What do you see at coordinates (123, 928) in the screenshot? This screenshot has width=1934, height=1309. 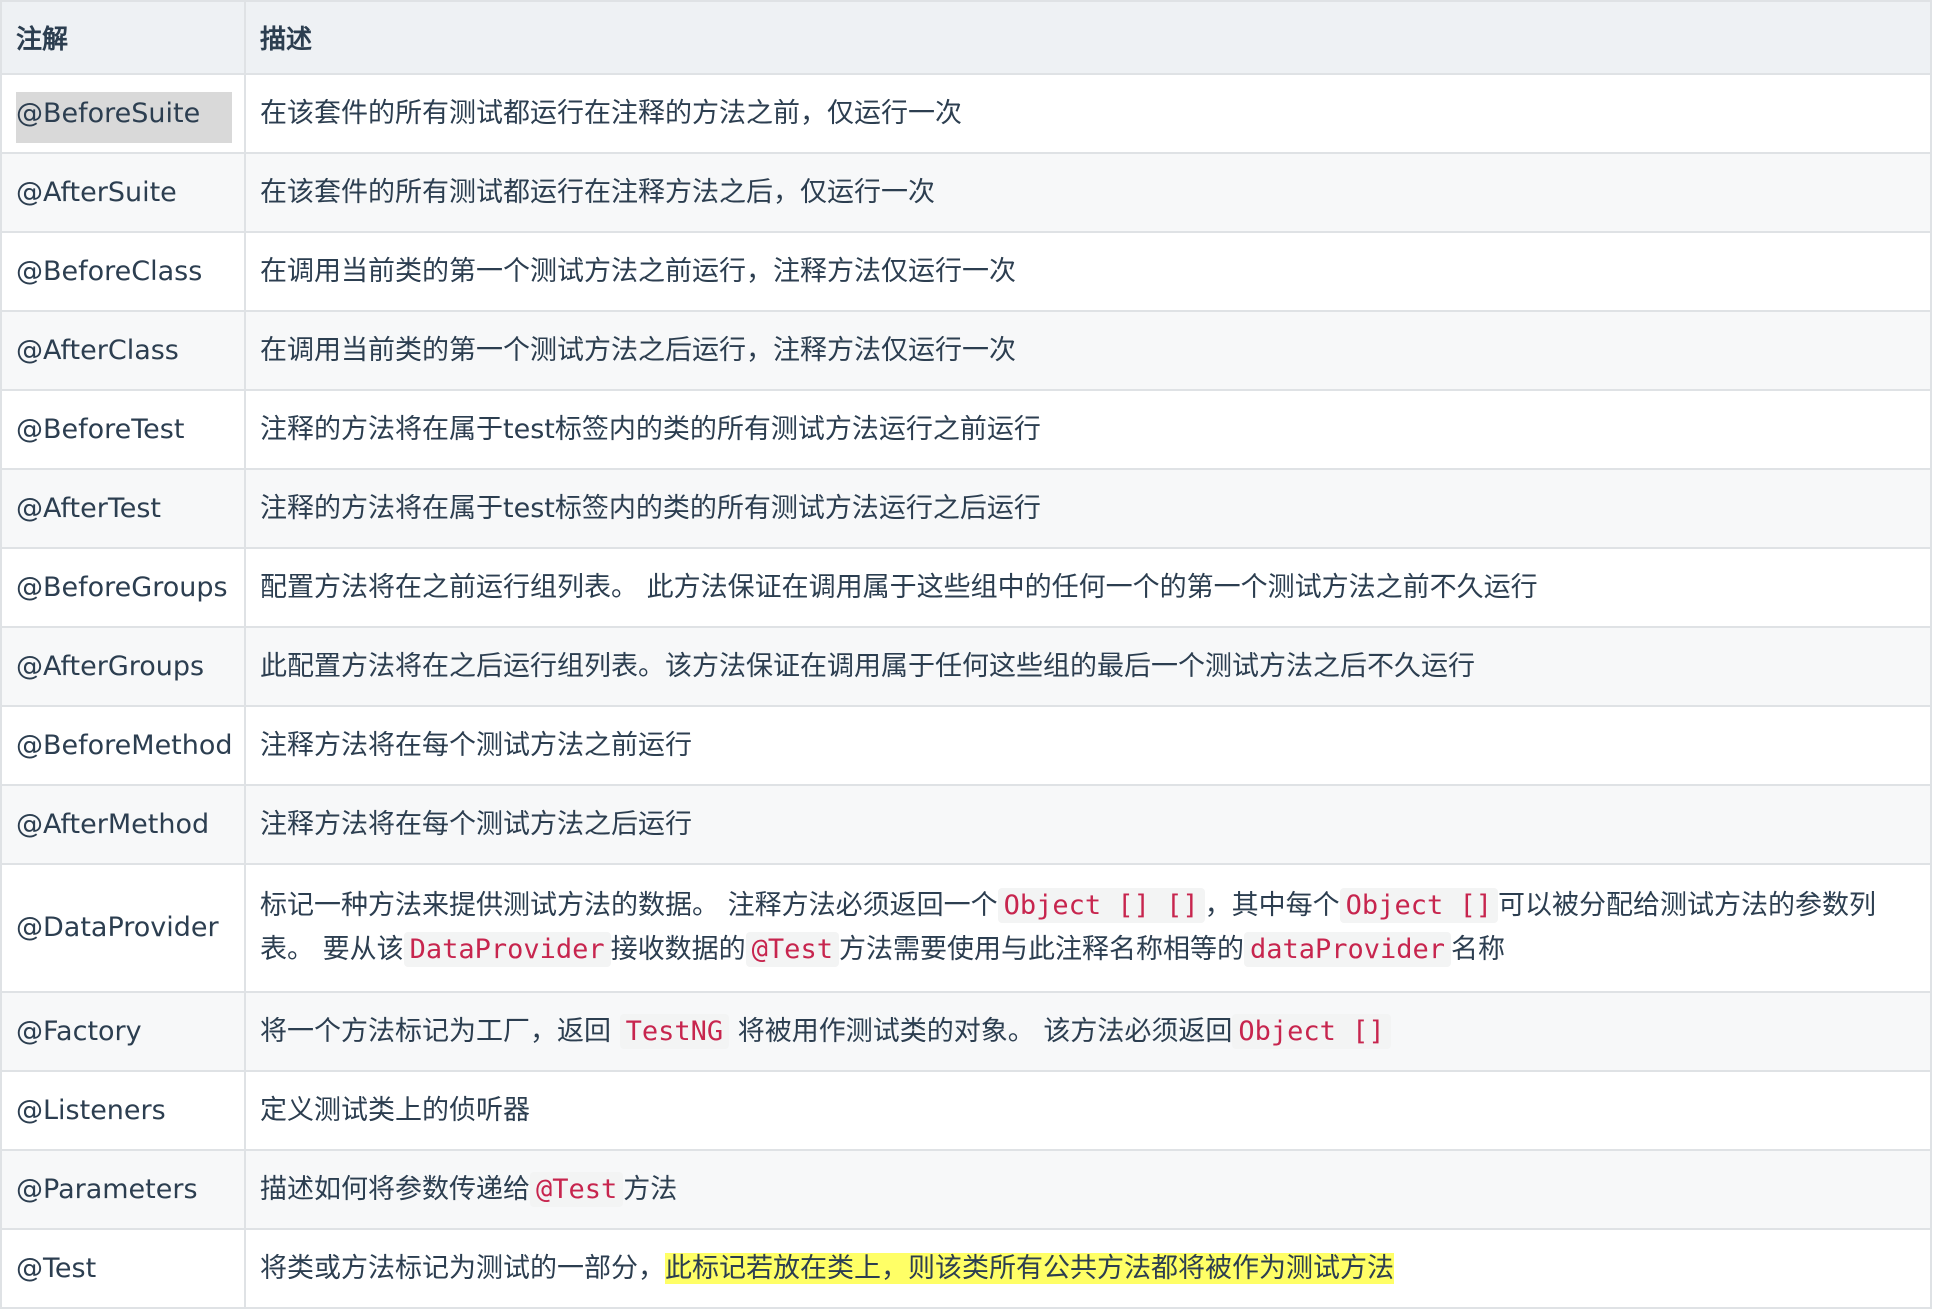 I see `annotation-cell: @DataProvider` at bounding box center [123, 928].